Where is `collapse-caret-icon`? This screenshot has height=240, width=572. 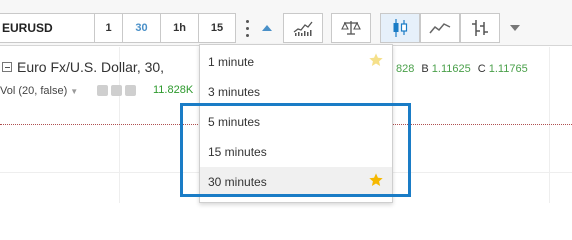 collapse-caret-icon is located at coordinates (267, 28).